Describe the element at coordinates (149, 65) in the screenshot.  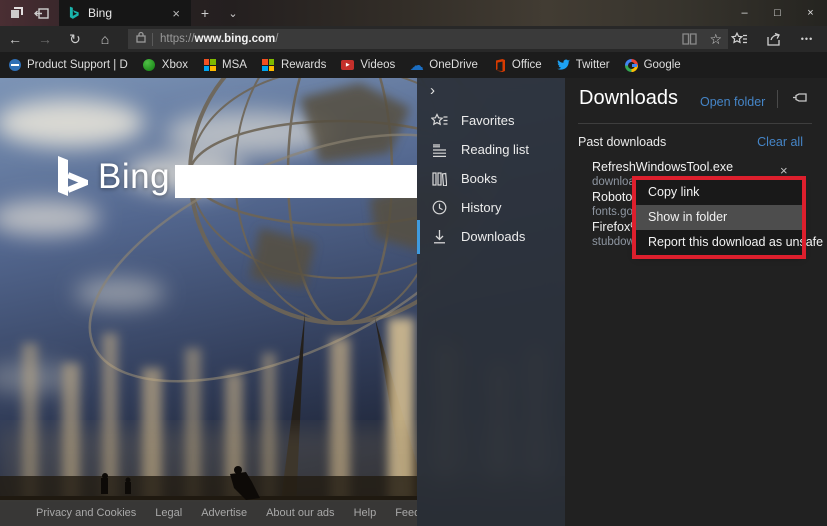
I see `xbox-icon` at that location.